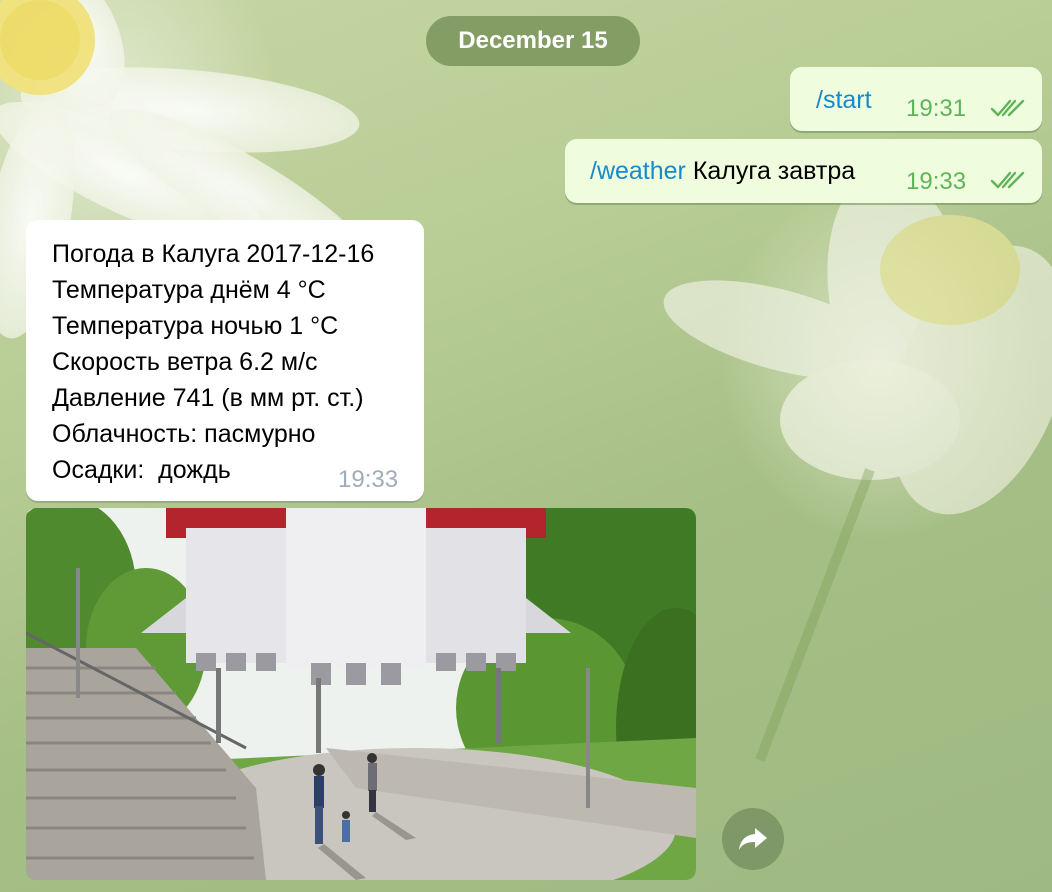 The width and height of the screenshot is (1052, 892). Describe the element at coordinates (185, 362) in the screenshot. I see `report-line-wind: Скорость ветра 6.2 м/с` at that location.